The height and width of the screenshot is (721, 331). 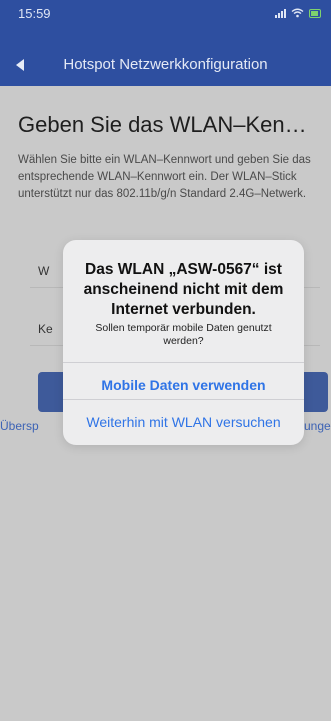 I want to click on keep-wlan-button: Weiterhin mit WLAN versuchen, so click(x=183, y=422).